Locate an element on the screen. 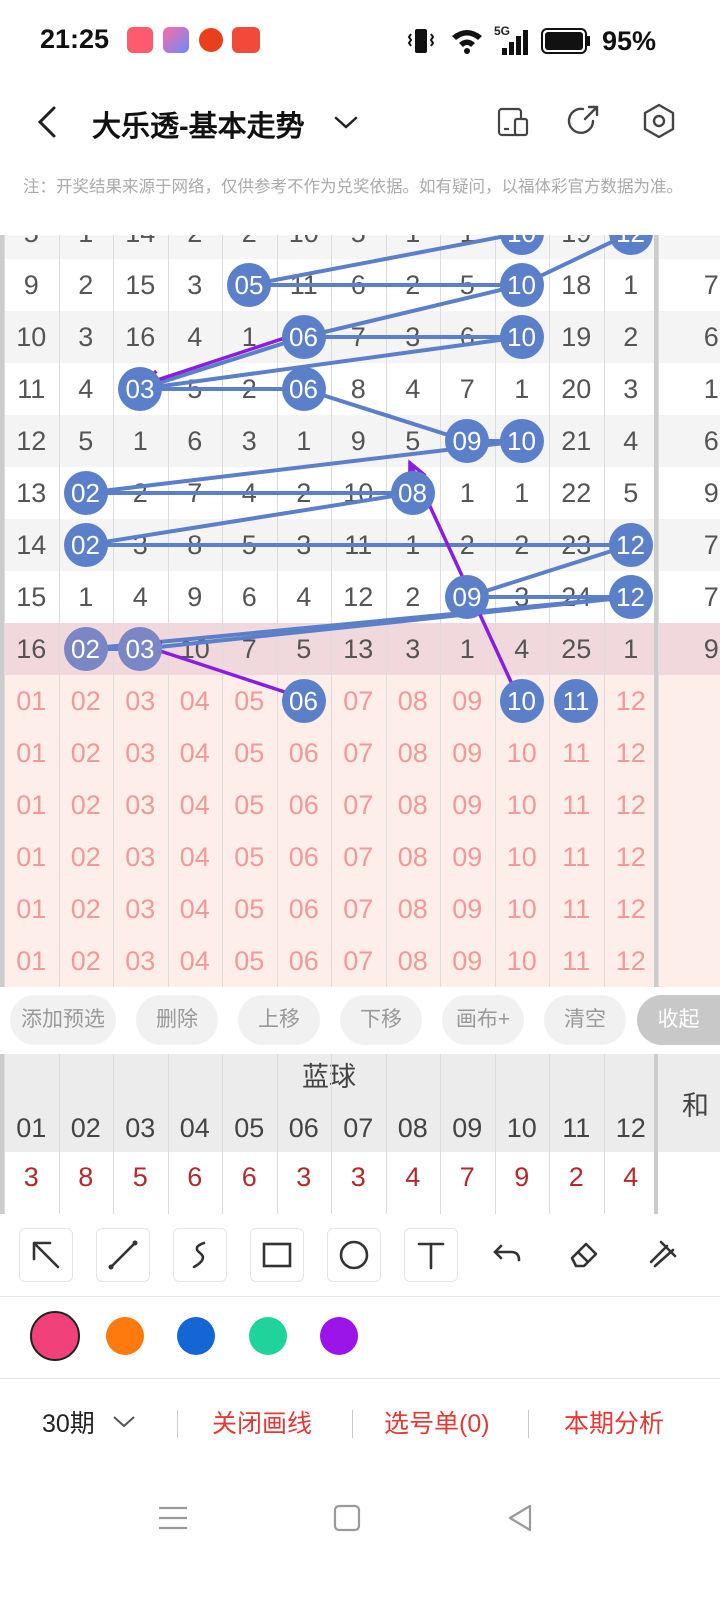  circle-tool-icon is located at coordinates (354, 1255).